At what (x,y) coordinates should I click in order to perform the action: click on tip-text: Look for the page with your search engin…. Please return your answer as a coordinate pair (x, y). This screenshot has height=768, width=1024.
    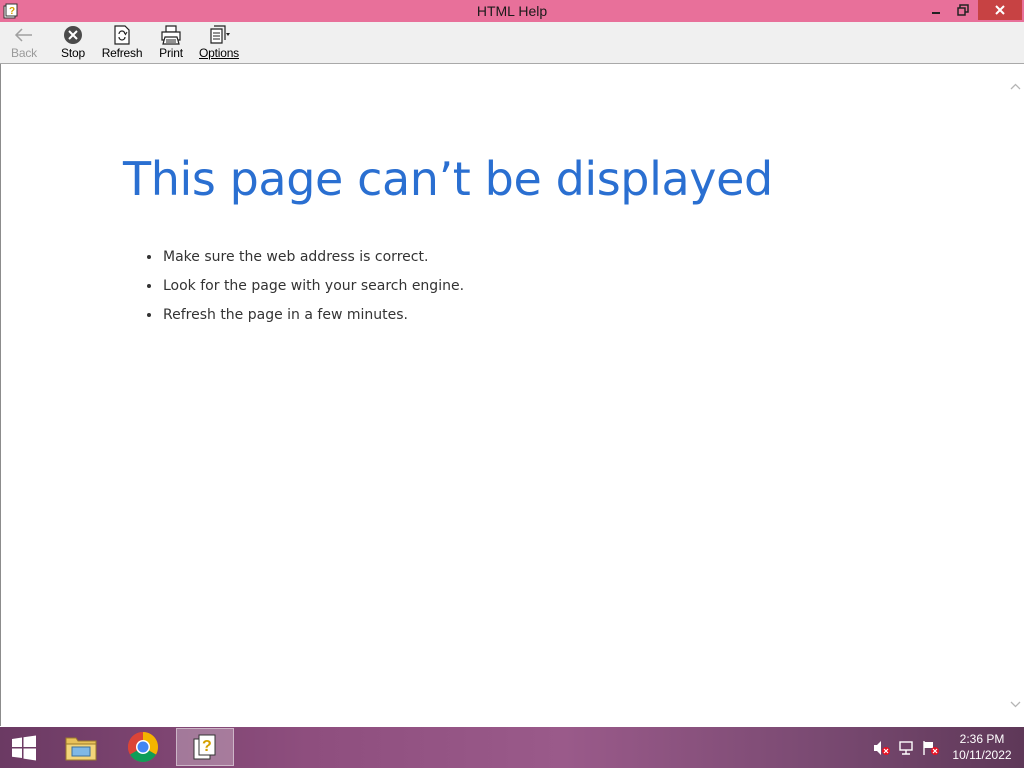
    Looking at the image, I should click on (314, 286).